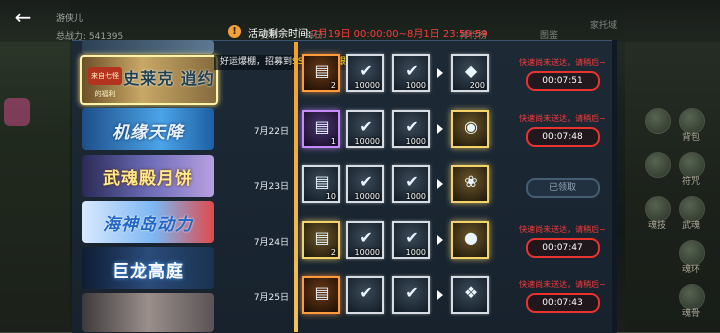 This screenshot has height=333, width=720. Describe the element at coordinates (280, 34) in the screenshot. I see `event-time-label: 活动剩余时间:` at that location.